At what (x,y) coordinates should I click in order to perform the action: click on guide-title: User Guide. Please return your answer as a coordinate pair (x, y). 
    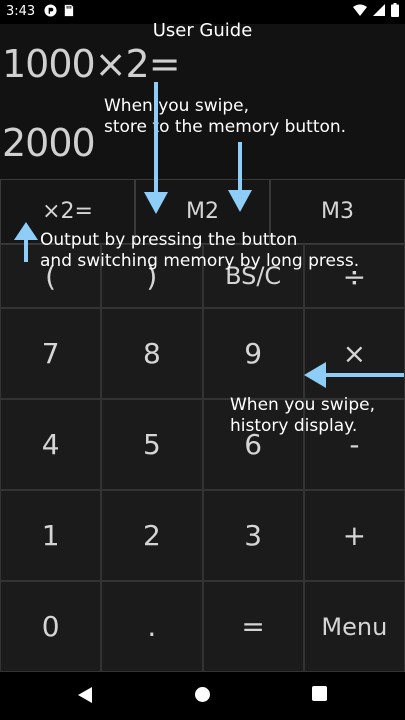
    Looking at the image, I should click on (202, 30).